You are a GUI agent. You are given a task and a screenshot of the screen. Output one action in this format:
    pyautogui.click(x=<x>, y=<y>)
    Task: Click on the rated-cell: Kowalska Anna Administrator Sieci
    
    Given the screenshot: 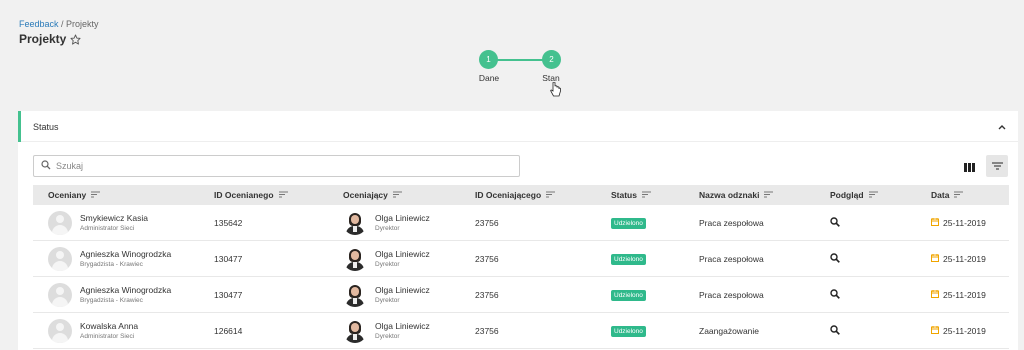 What is the action you would take?
    pyautogui.click(x=93, y=331)
    